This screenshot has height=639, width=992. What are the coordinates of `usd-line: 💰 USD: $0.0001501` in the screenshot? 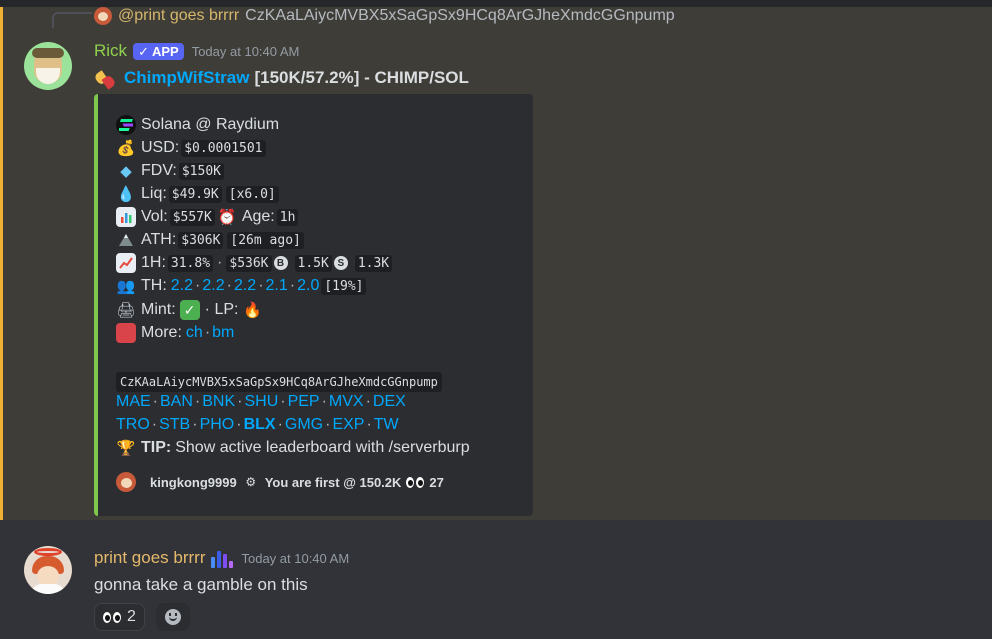 It's located at (192, 148).